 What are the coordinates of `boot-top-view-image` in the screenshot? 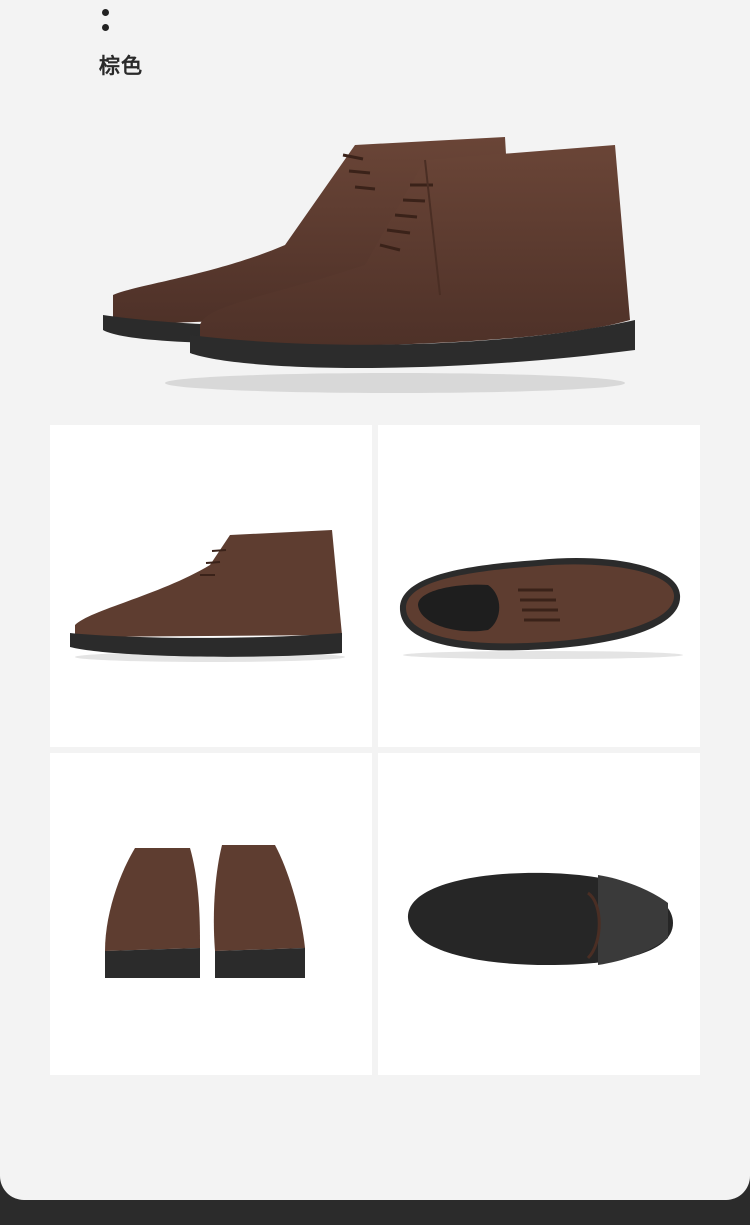 It's located at (541, 608).